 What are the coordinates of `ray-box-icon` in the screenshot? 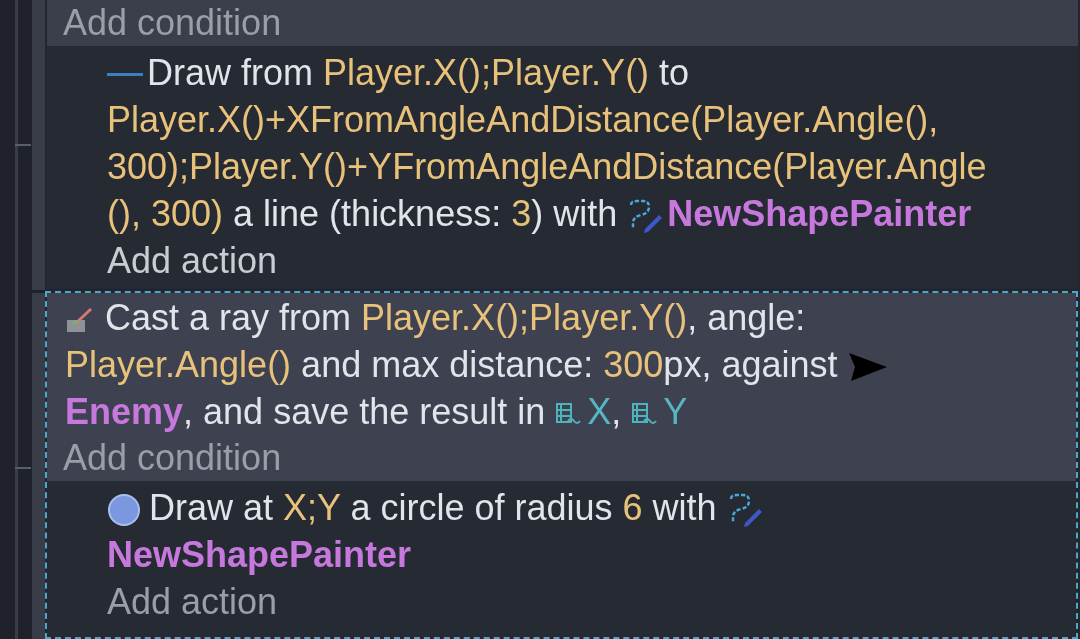 It's located at (80, 320).